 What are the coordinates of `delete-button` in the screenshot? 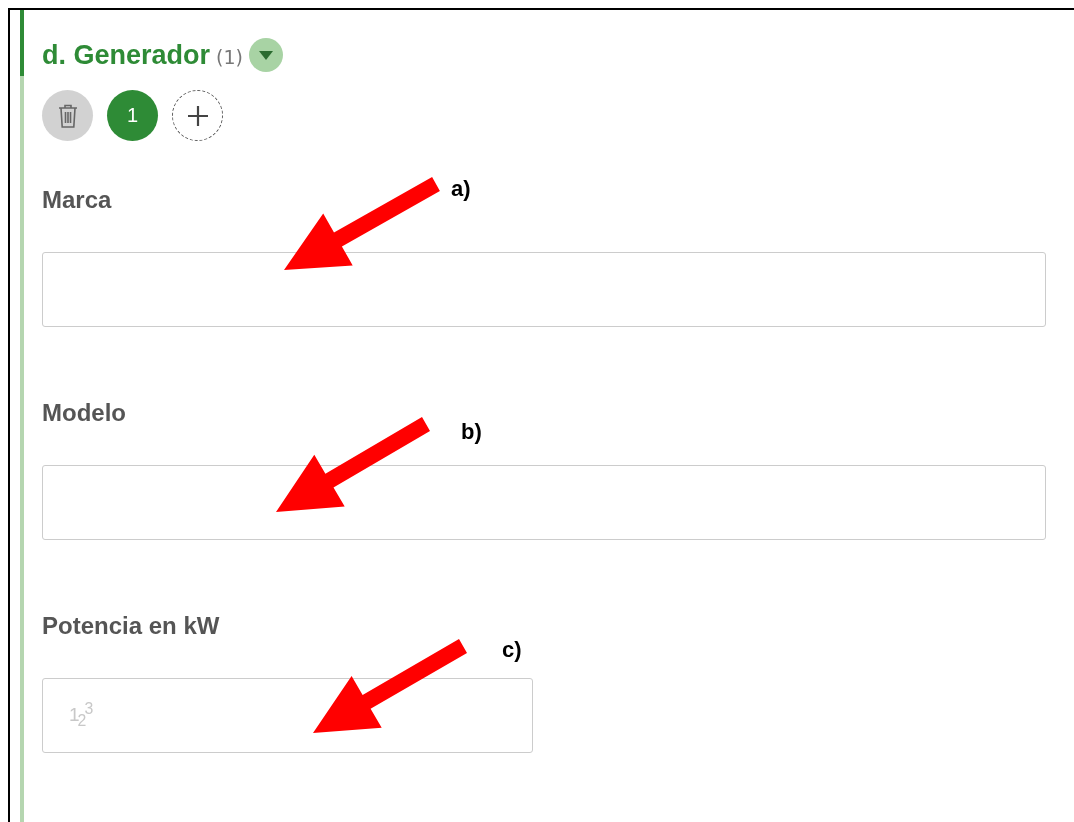 It's located at (67, 115).